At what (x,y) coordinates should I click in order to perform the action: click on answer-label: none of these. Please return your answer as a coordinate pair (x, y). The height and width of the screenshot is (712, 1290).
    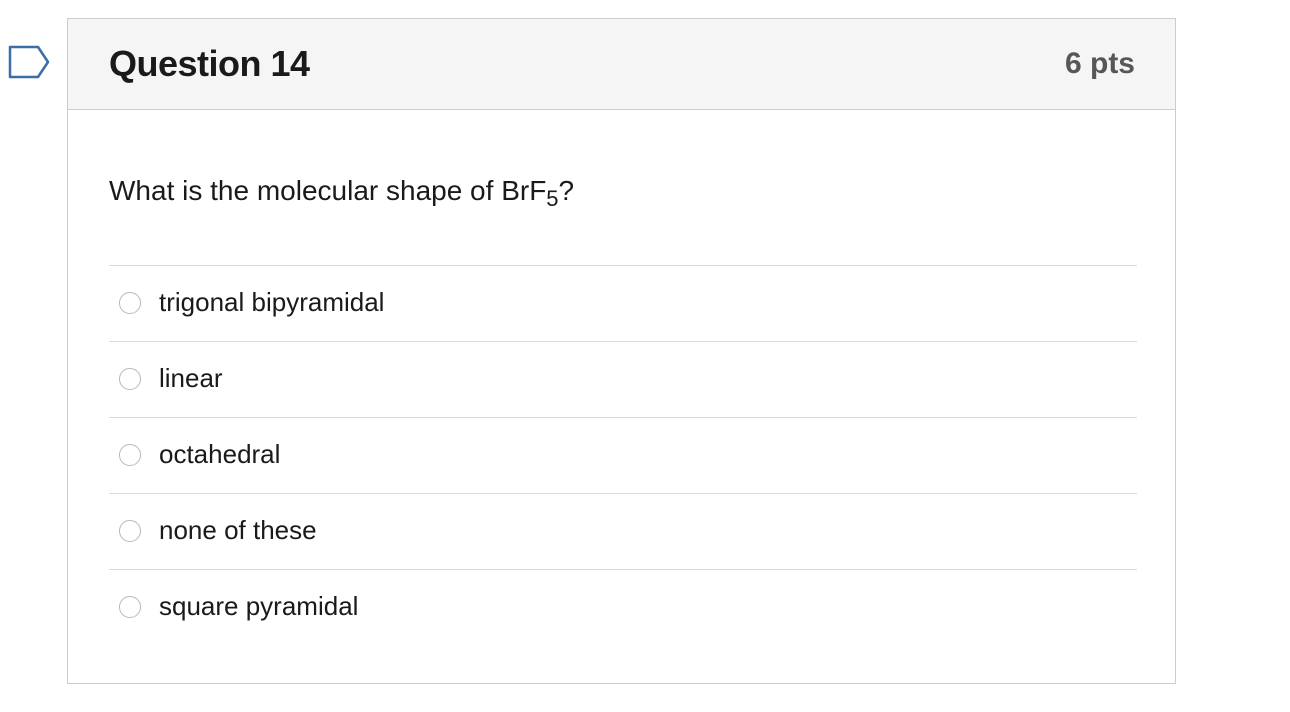
    Looking at the image, I should click on (238, 530).